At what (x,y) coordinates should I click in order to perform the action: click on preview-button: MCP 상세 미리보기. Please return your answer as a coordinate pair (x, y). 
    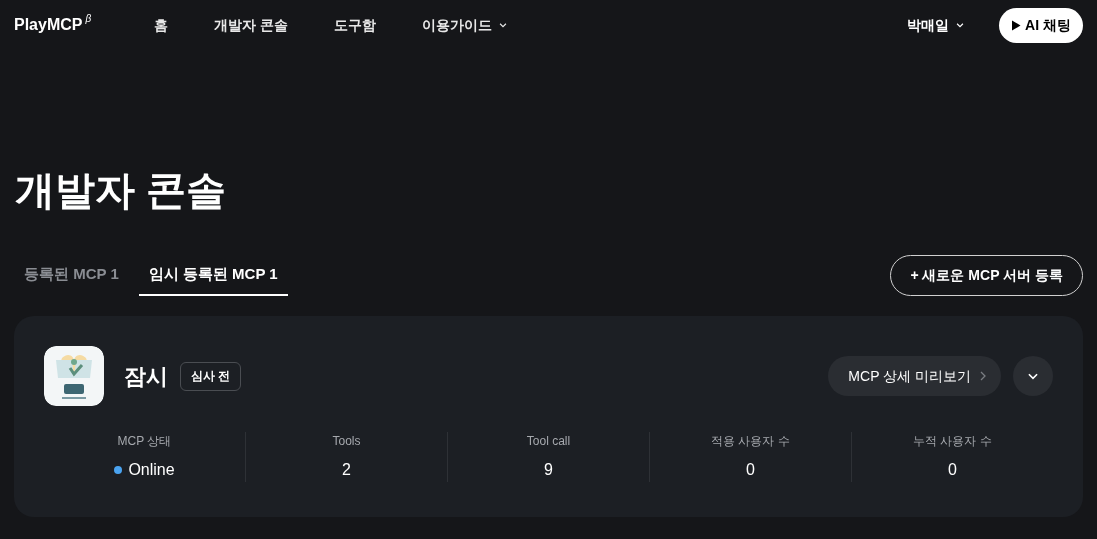
    Looking at the image, I should click on (914, 376).